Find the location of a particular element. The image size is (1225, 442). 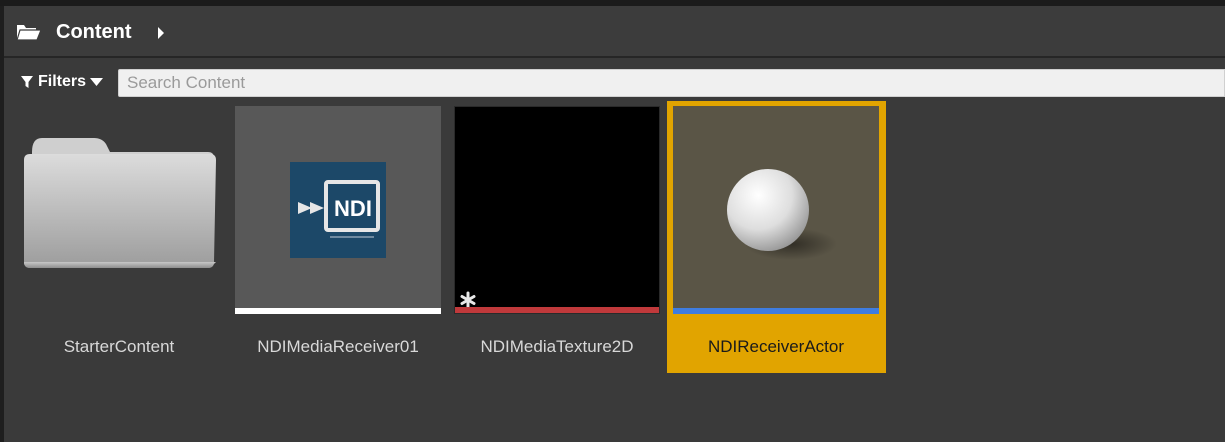

asset-tile-ndimediatexture2d: NDIMediaTexture2D is located at coordinates (557, 235).